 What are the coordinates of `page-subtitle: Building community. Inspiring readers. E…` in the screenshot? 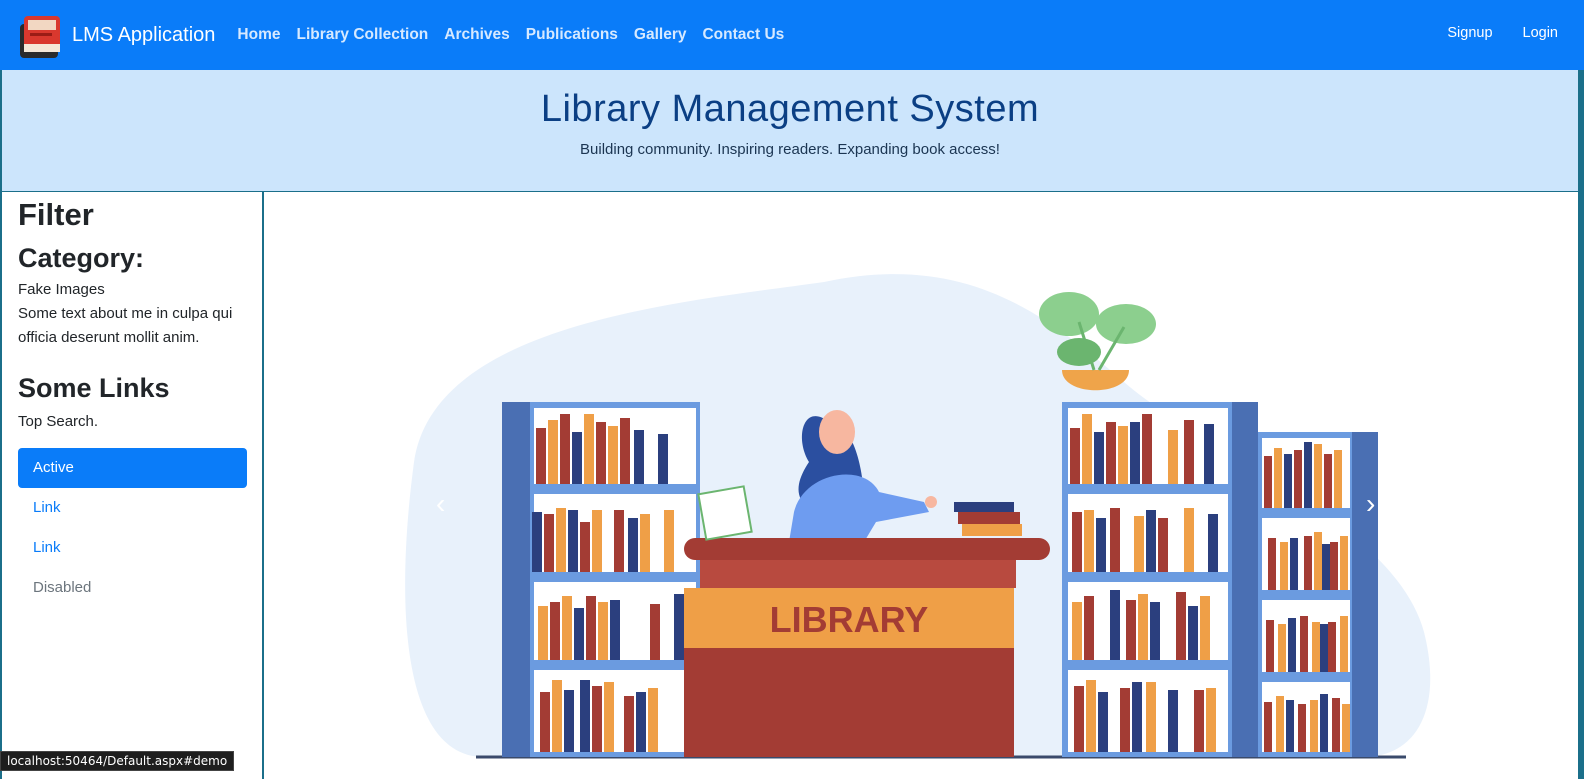 It's located at (790, 149).